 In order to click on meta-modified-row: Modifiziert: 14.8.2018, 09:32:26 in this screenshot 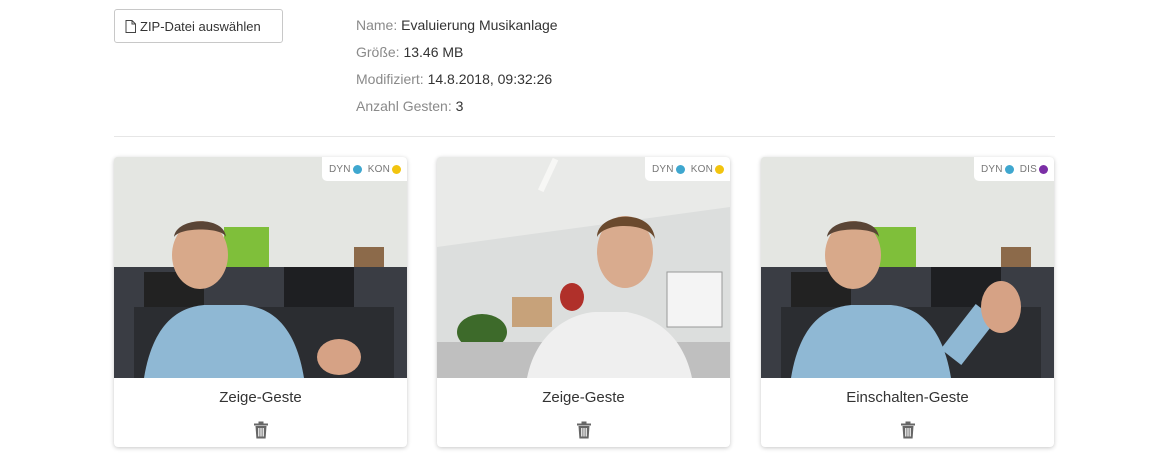, I will do `click(457, 79)`.